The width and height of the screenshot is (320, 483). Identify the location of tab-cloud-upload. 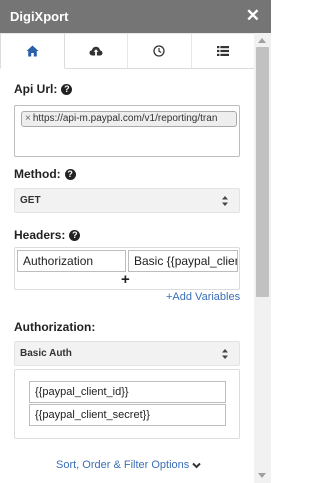
(96, 50).